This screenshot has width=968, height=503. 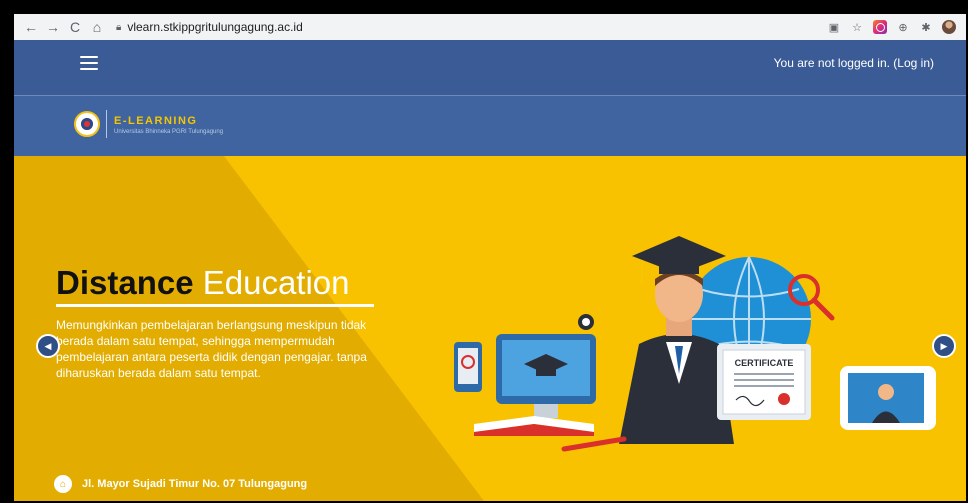 I want to click on download-icon: ⊕, so click(x=903, y=27).